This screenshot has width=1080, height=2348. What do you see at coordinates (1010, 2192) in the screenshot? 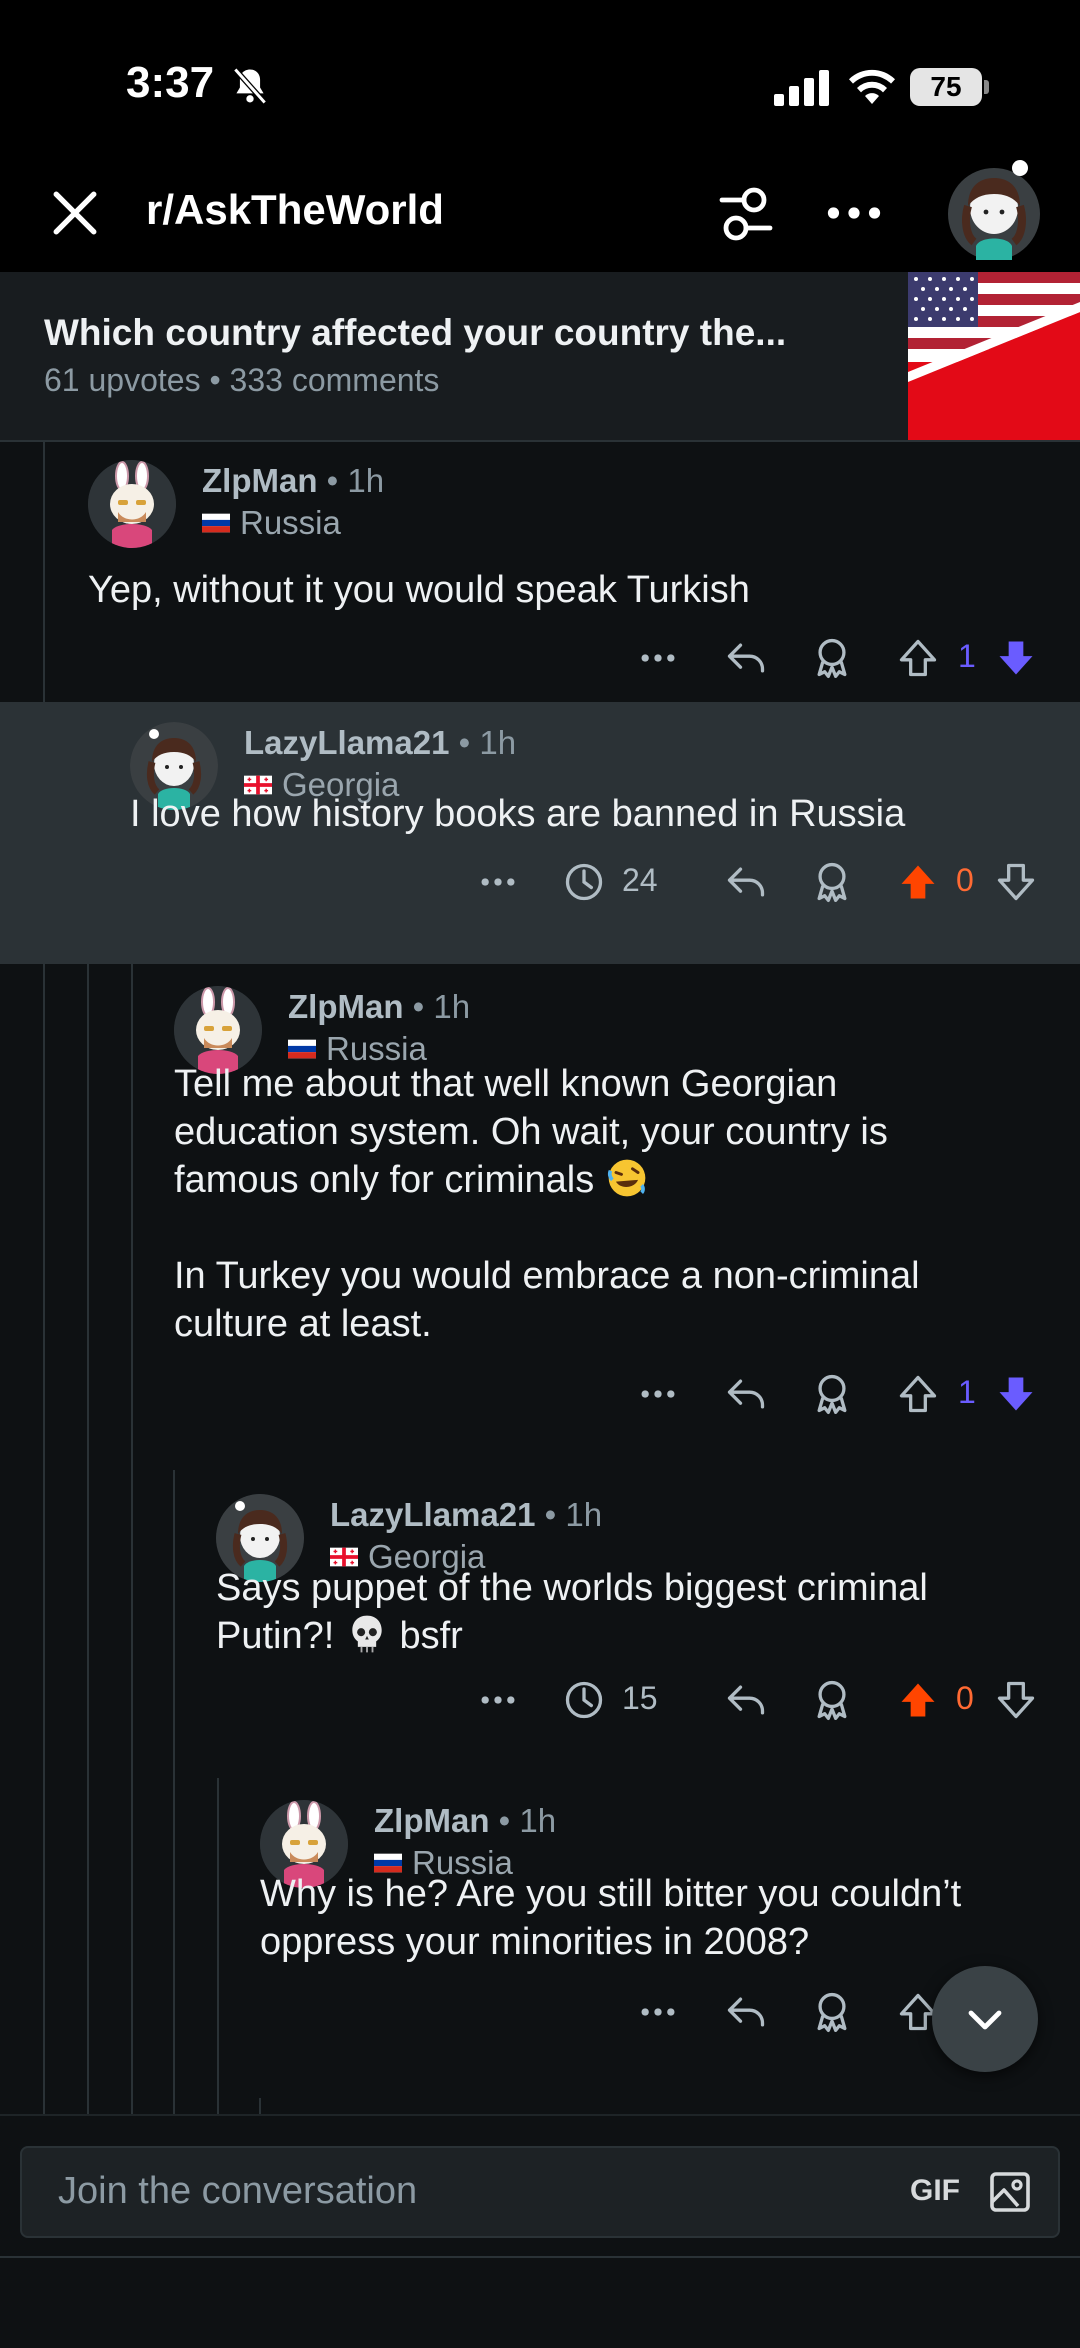
I see `image-icon` at bounding box center [1010, 2192].